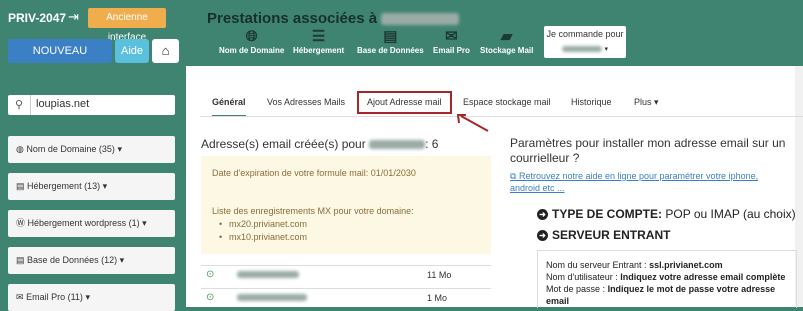 The width and height of the screenshot is (803, 311). What do you see at coordinates (132, 51) in the screenshot?
I see `help-button: Aide` at bounding box center [132, 51].